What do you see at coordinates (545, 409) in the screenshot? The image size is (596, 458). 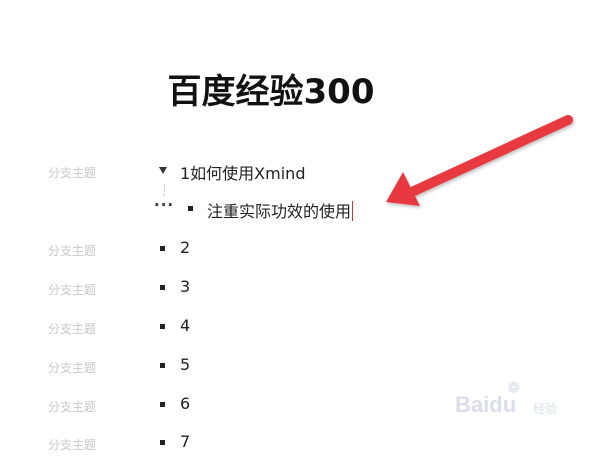 I see `watermark-suffix: 经验` at bounding box center [545, 409].